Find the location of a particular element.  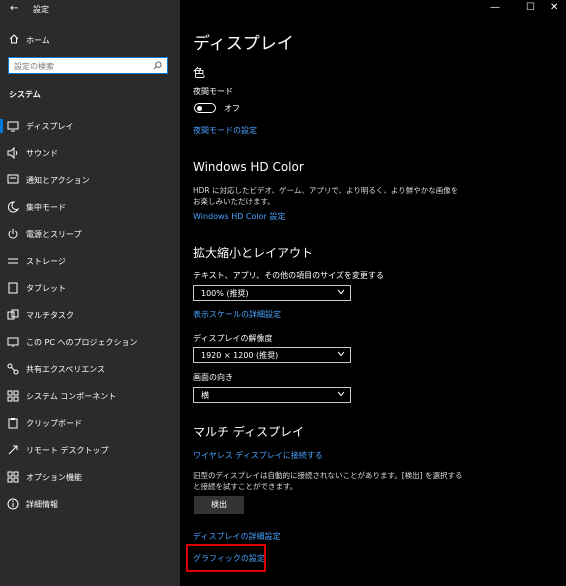

night-mode-settings-link: 夜間モードの設定 is located at coordinates (225, 130).